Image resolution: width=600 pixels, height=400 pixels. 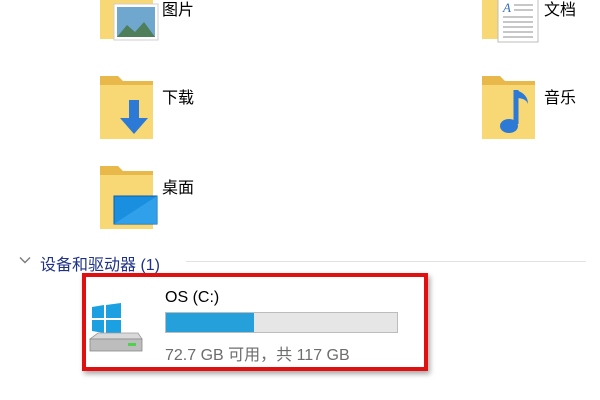 What do you see at coordinates (210, 322) in the screenshot?
I see `drive-usage-fill` at bounding box center [210, 322].